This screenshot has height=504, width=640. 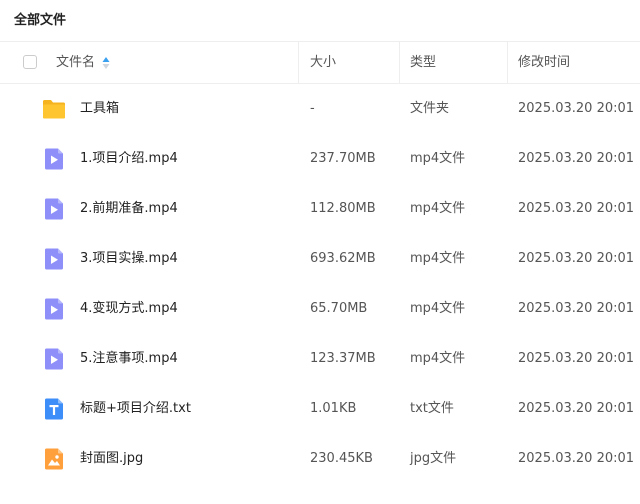 I want to click on select-all-checkbox, so click(x=30, y=62).